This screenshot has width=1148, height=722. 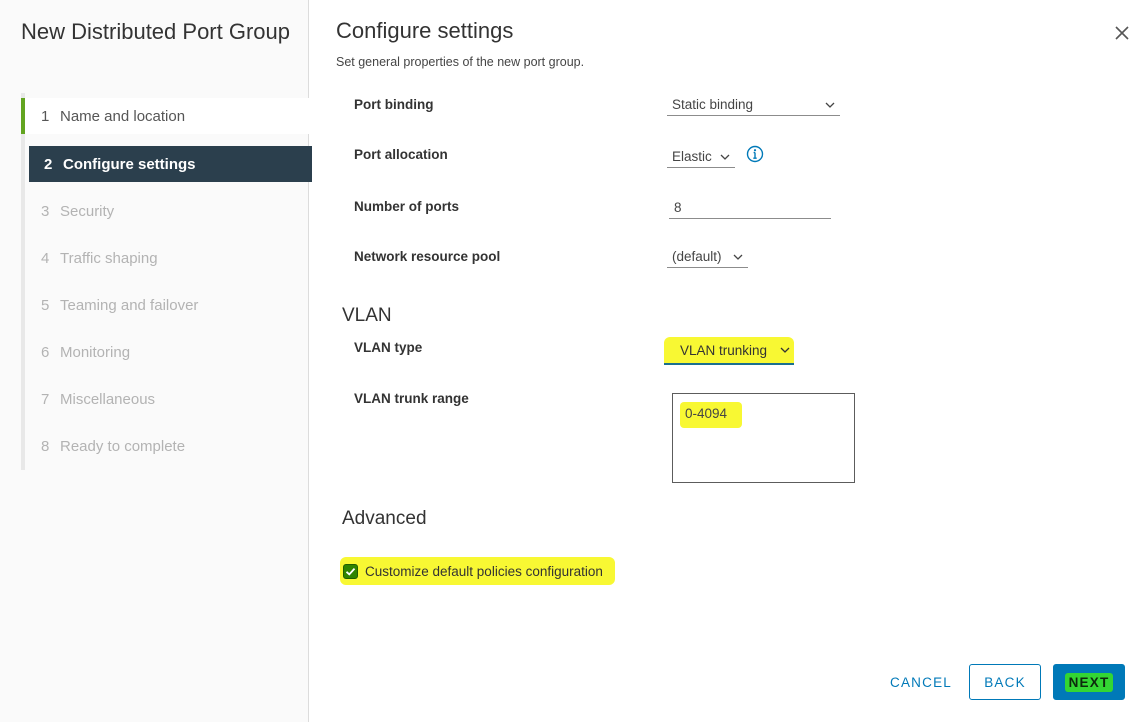 What do you see at coordinates (692, 156) in the screenshot?
I see `port-allocation-value: Elastic` at bounding box center [692, 156].